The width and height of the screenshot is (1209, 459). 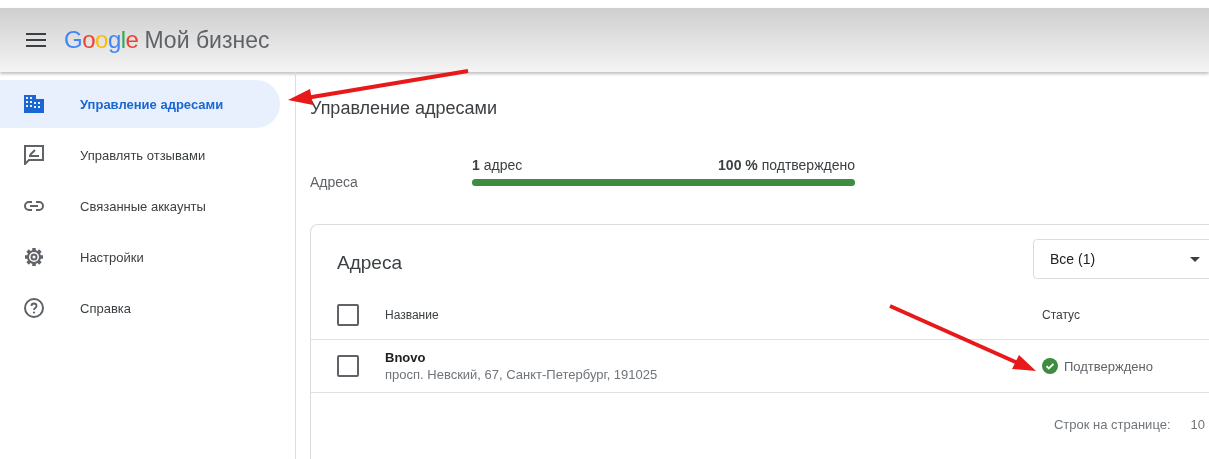 What do you see at coordinates (140, 206) in the screenshot?
I see `sidebar-item: Связанные аккаунты` at bounding box center [140, 206].